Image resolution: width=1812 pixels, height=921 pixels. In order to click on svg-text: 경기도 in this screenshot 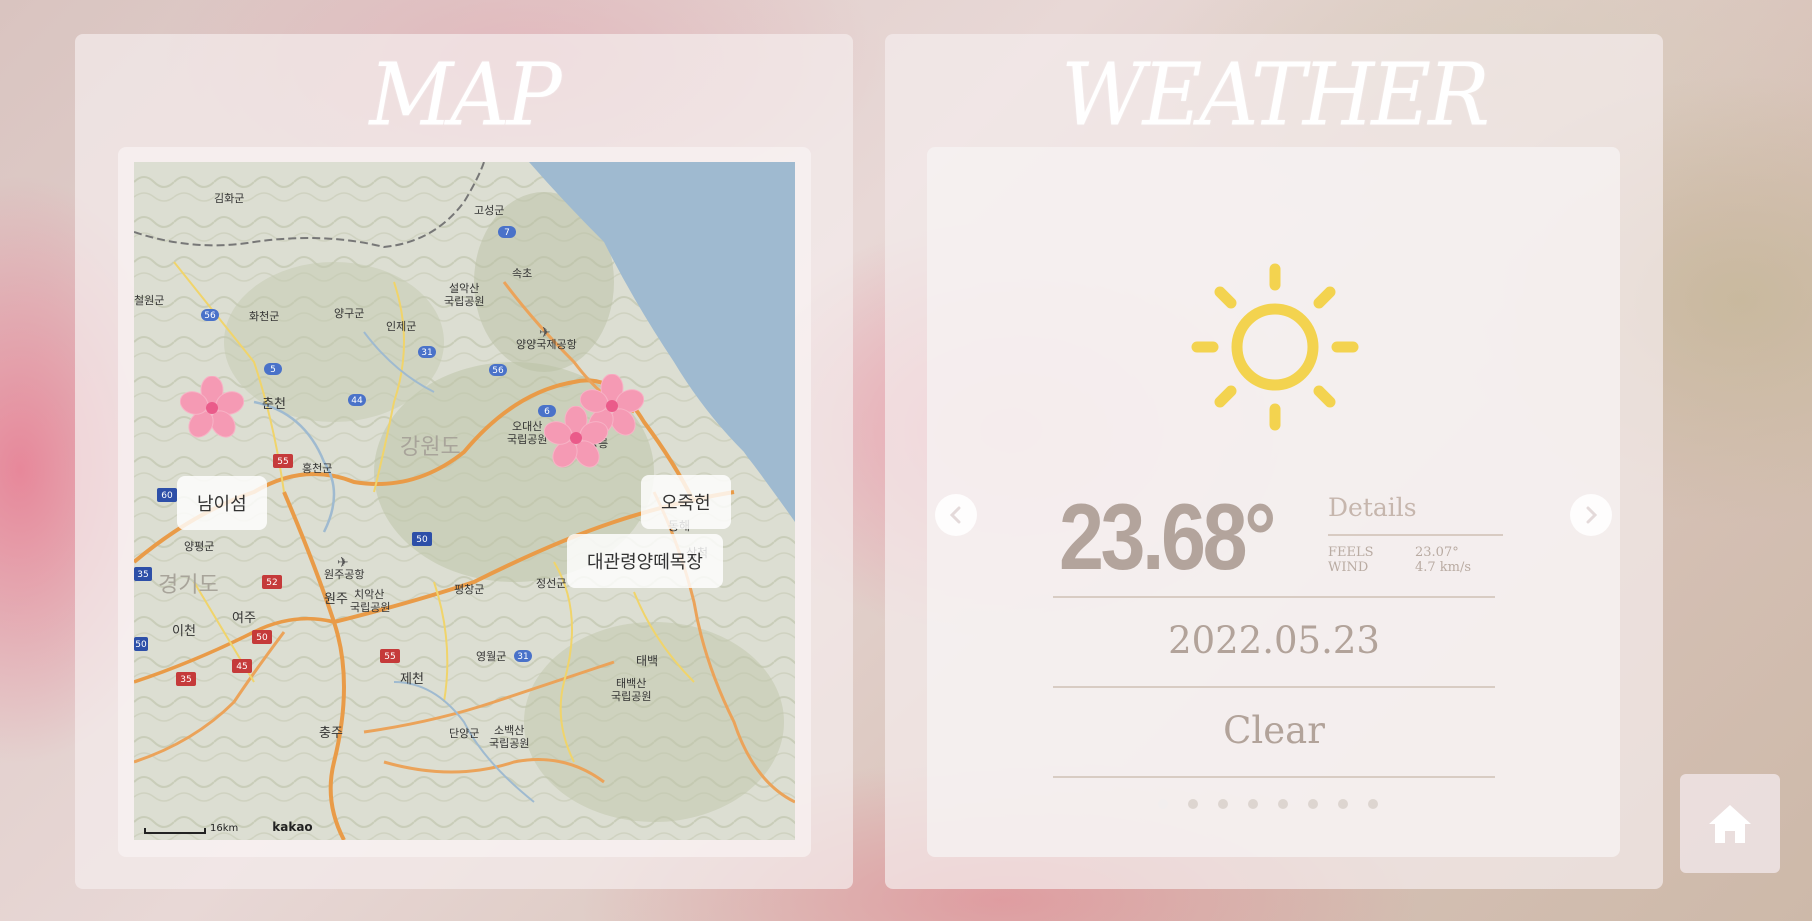, I will do `click(188, 585)`.